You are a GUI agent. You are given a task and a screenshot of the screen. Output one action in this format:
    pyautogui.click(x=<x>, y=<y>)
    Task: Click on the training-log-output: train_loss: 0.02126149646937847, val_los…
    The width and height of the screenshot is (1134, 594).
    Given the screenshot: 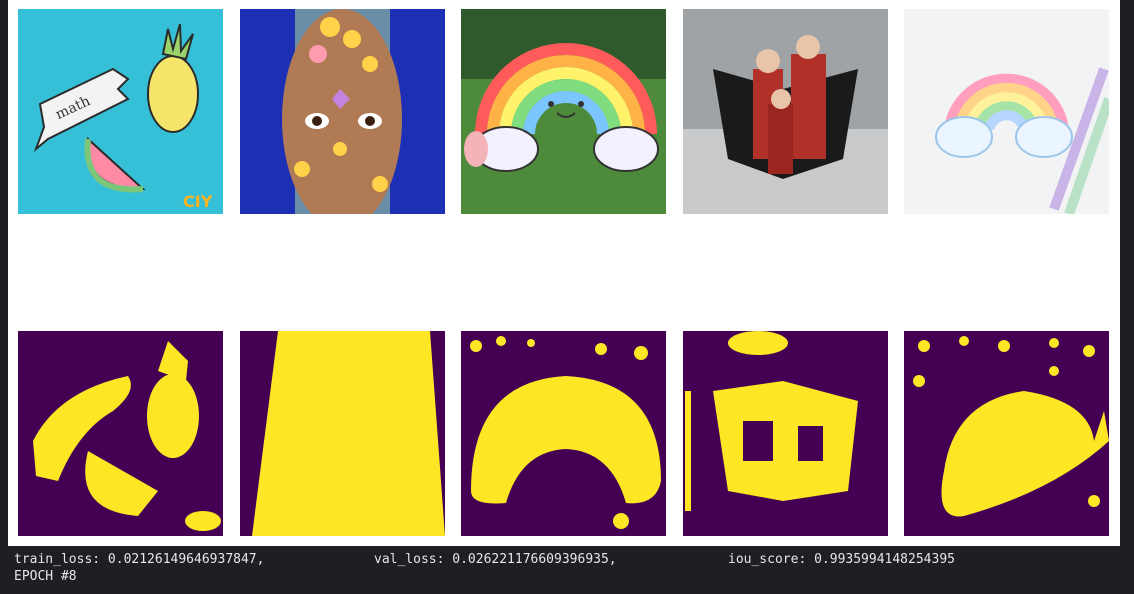 What is the action you would take?
    pyautogui.click(x=567, y=570)
    